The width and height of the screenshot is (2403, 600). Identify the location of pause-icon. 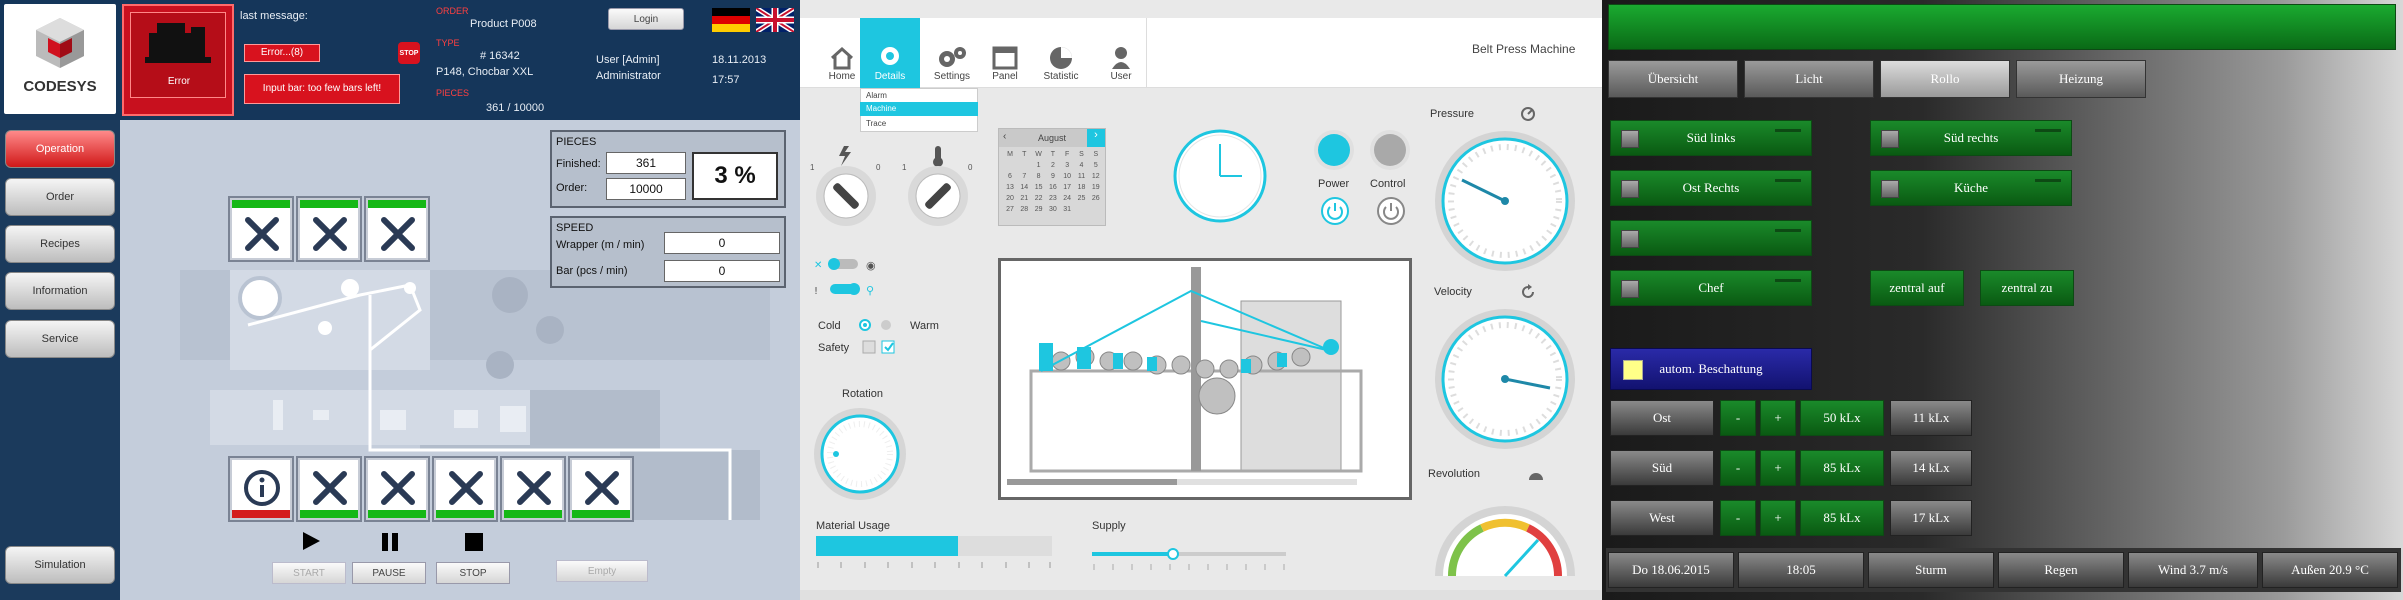
(390, 542).